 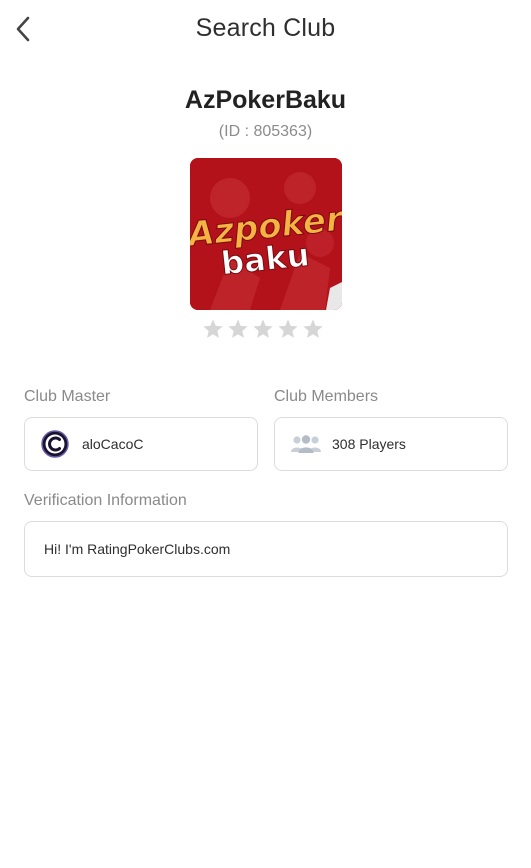 I want to click on club-members-count: 308 Players, so click(x=369, y=444).